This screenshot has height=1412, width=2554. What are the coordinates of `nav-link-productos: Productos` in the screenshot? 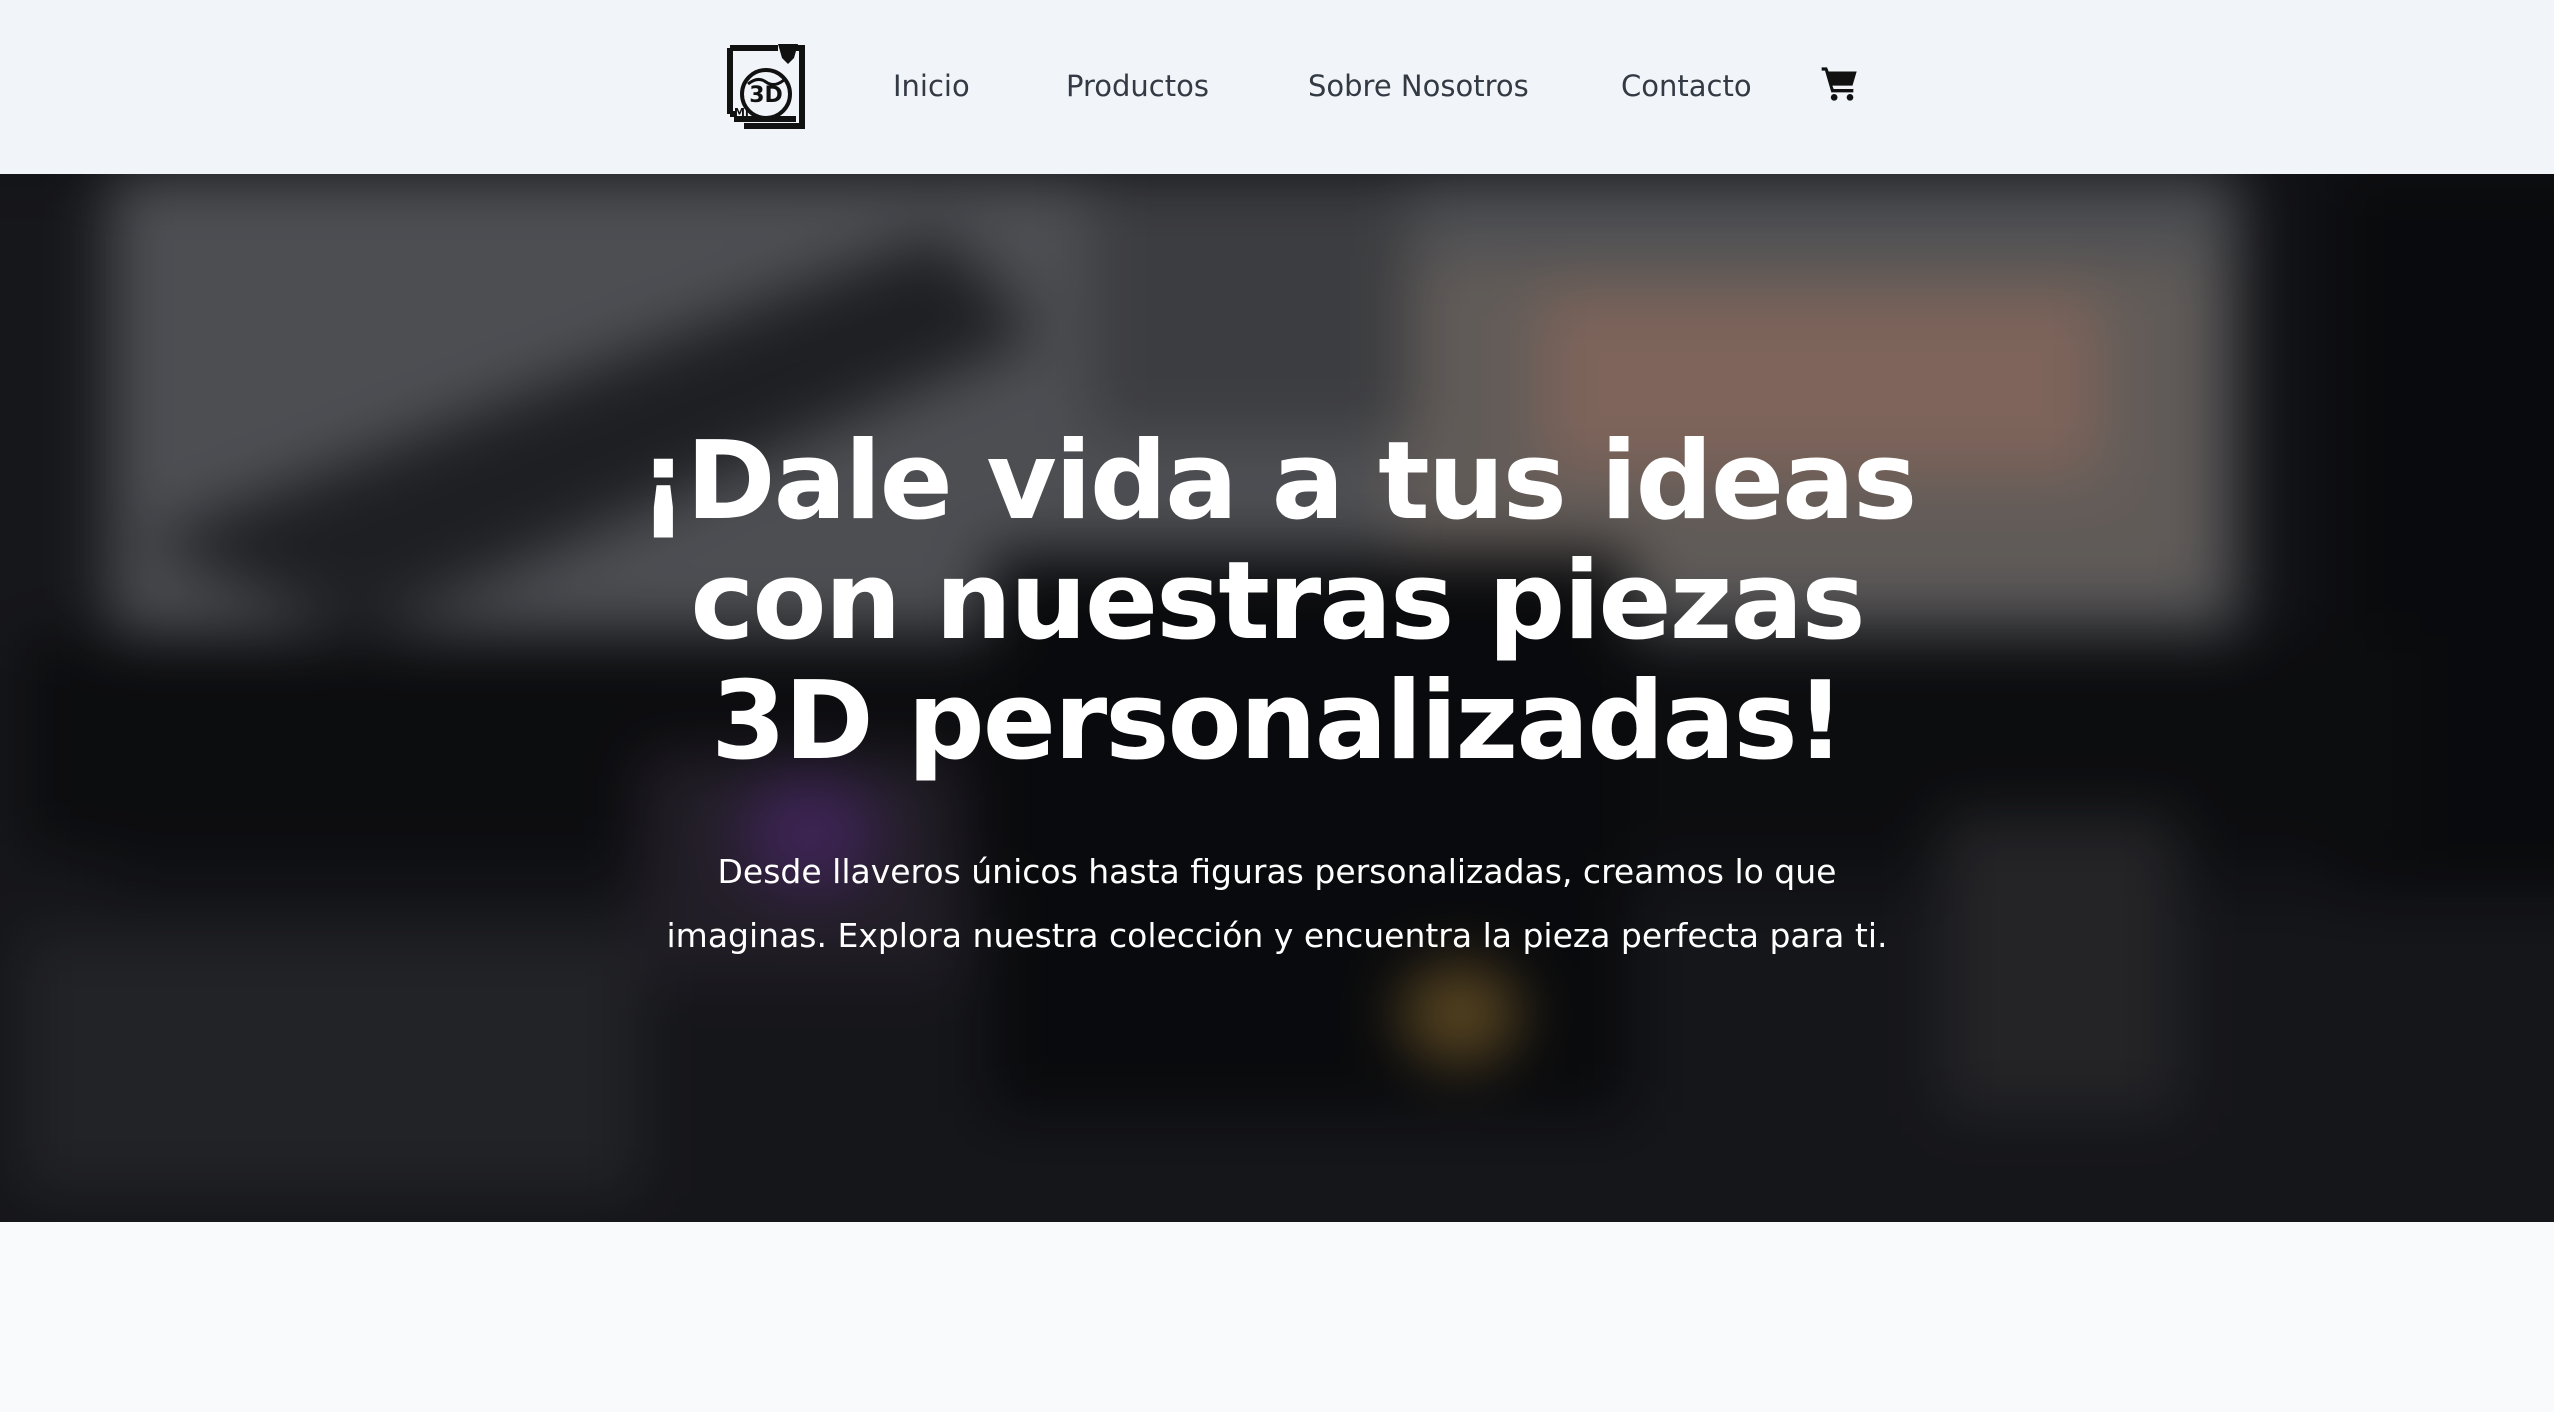 It's located at (1137, 86).